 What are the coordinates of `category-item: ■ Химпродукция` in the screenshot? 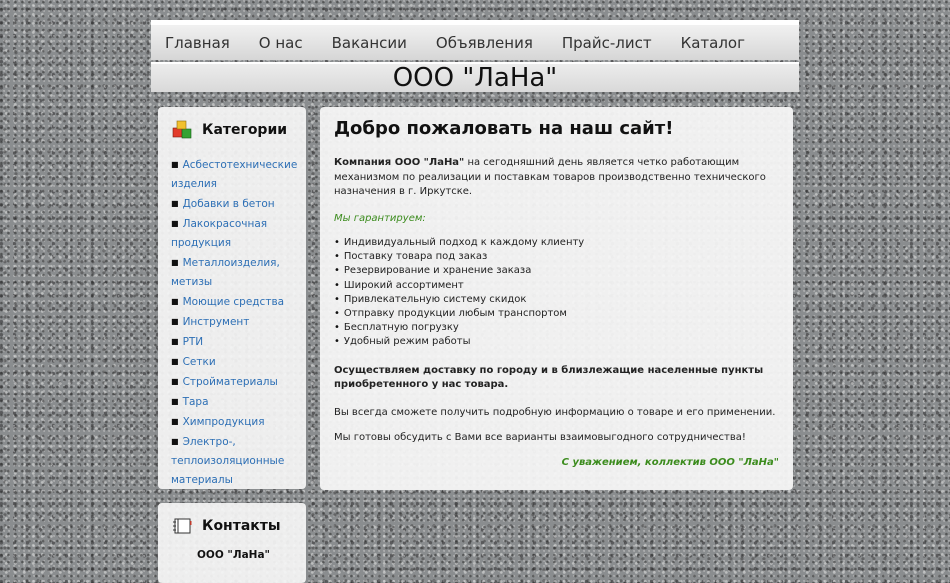 It's located at (233, 422).